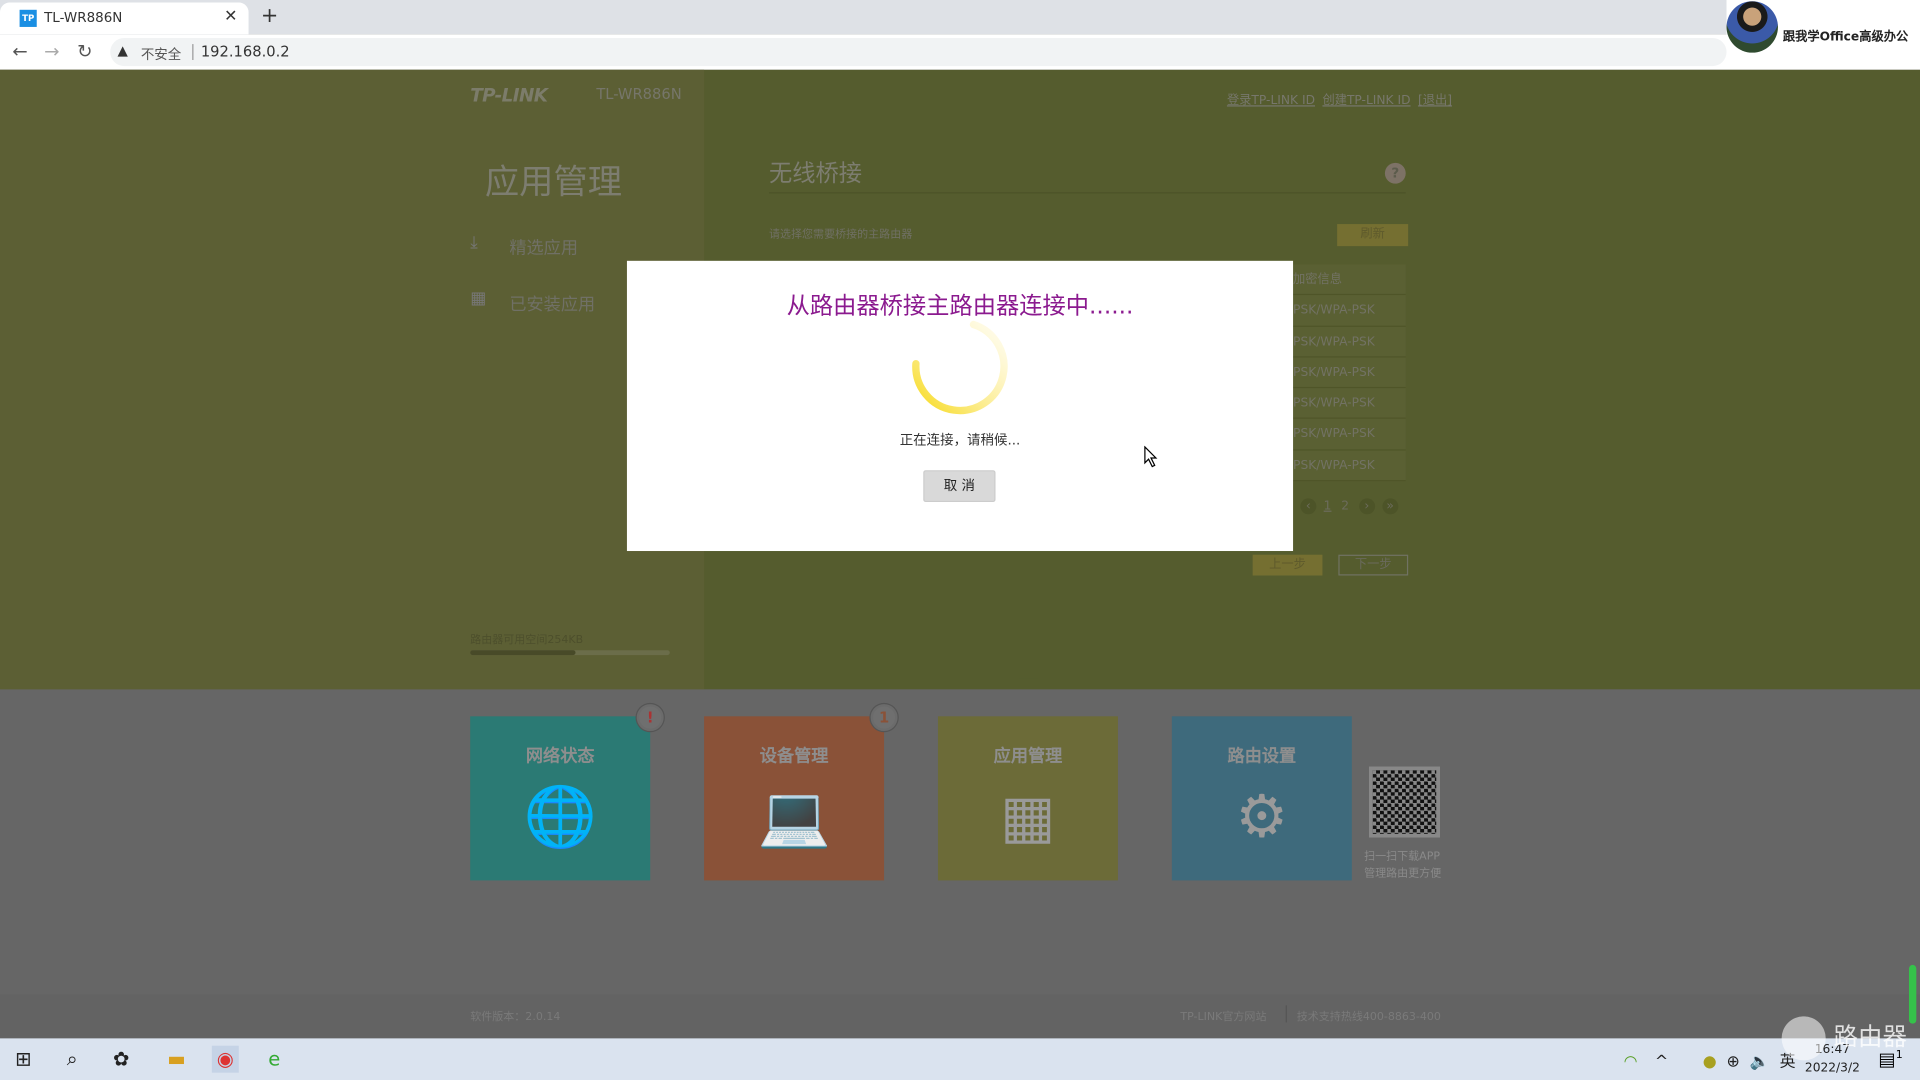 Image resolution: width=1920 pixels, height=1080 pixels. I want to click on security-app-icon: ●, so click(1710, 1062).